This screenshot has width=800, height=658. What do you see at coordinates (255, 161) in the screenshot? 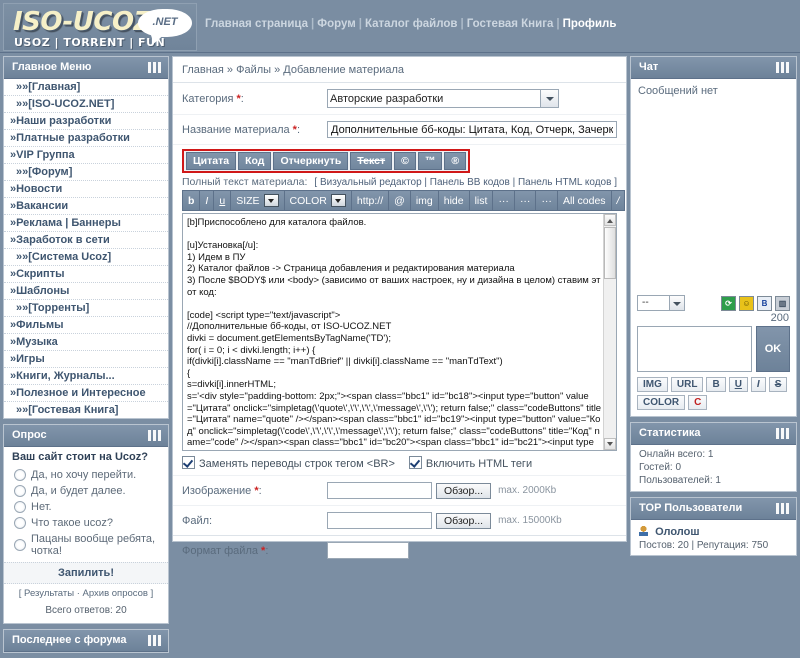
I see `bb-code-button: Код` at bounding box center [255, 161].